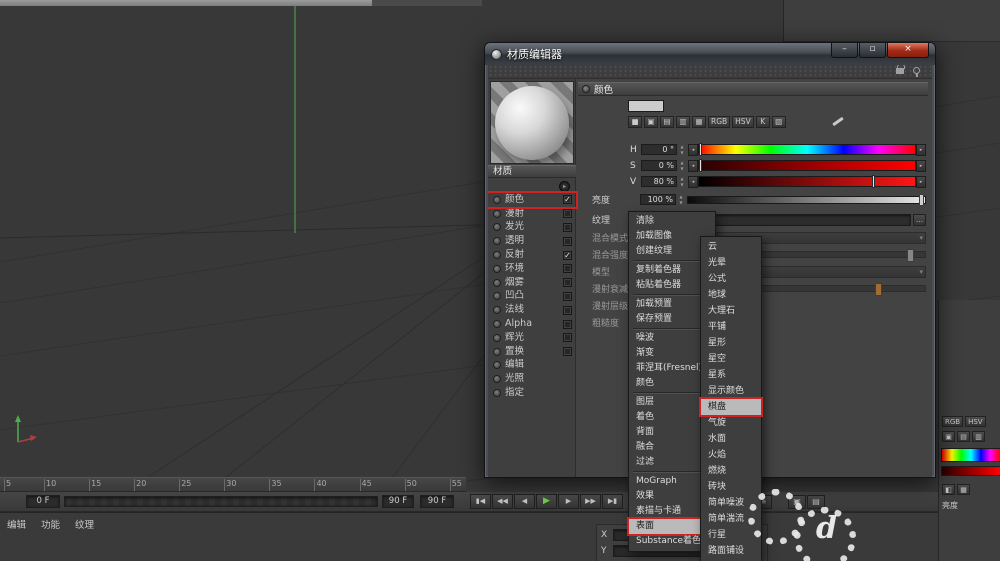 This screenshot has height=561, width=1000. What do you see at coordinates (872, 50) in the screenshot?
I see `maximize-button: ▫` at bounding box center [872, 50].